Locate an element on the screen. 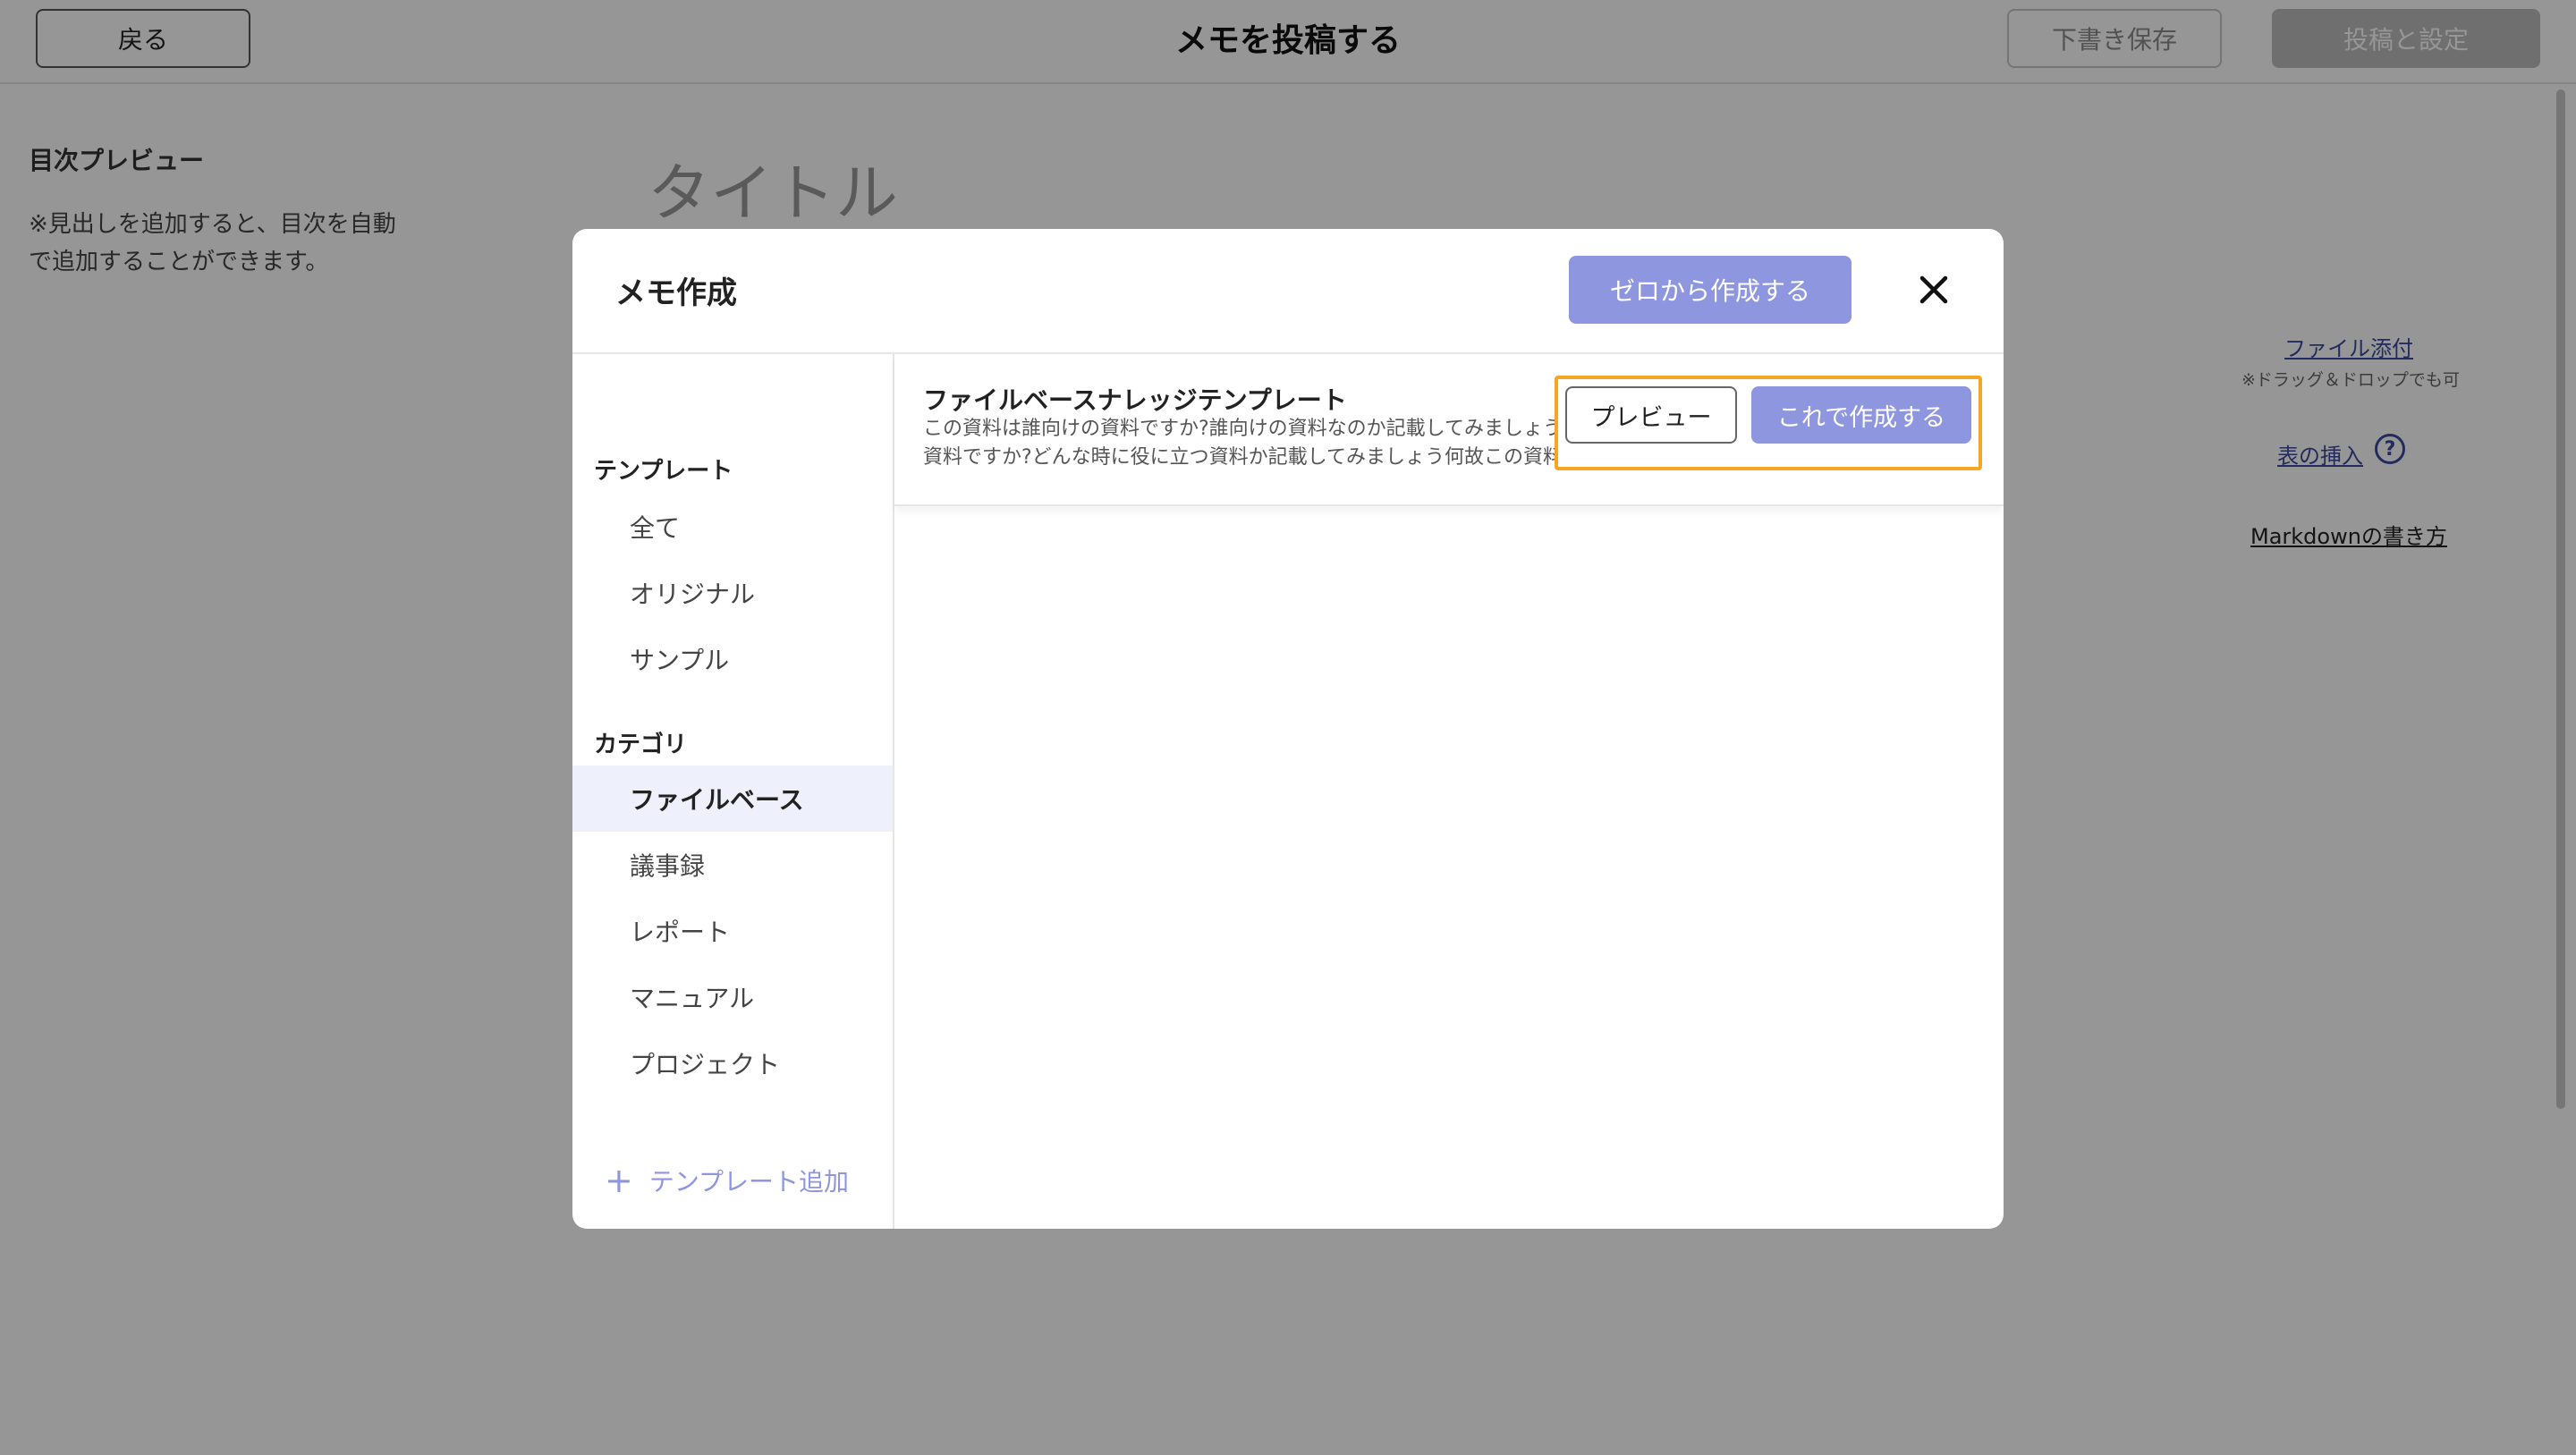  sidebar-item-manual: マニュアル is located at coordinates (732, 997).